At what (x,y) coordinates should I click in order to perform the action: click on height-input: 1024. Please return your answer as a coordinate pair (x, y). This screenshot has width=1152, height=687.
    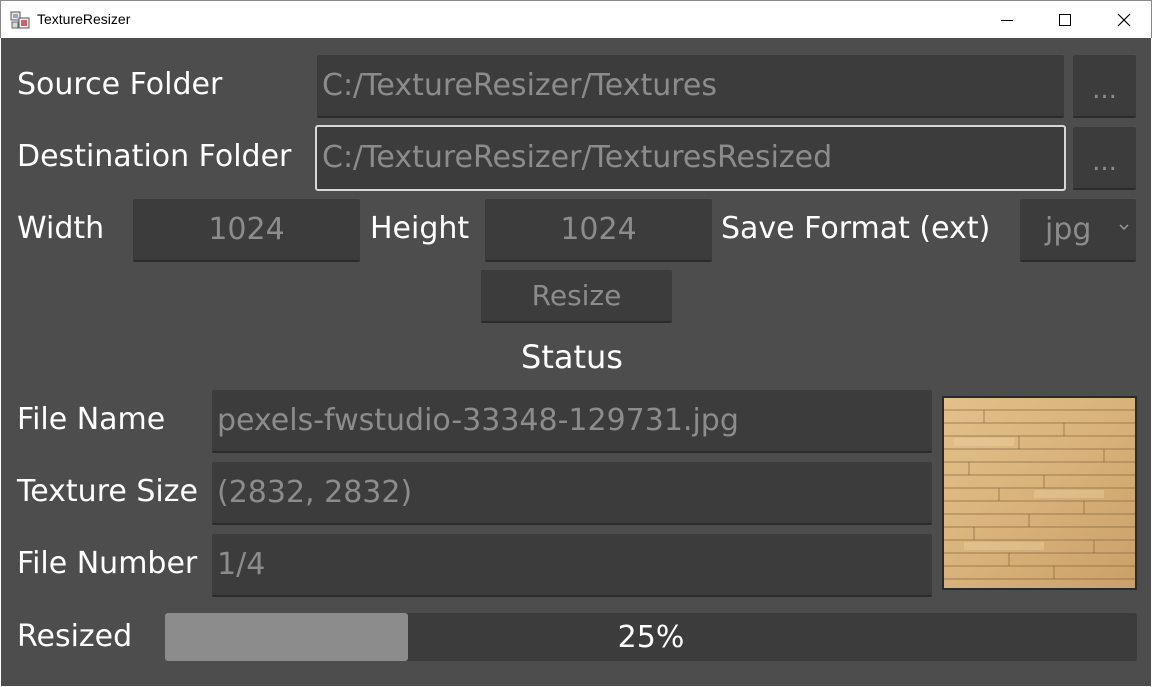
    Looking at the image, I should click on (598, 230).